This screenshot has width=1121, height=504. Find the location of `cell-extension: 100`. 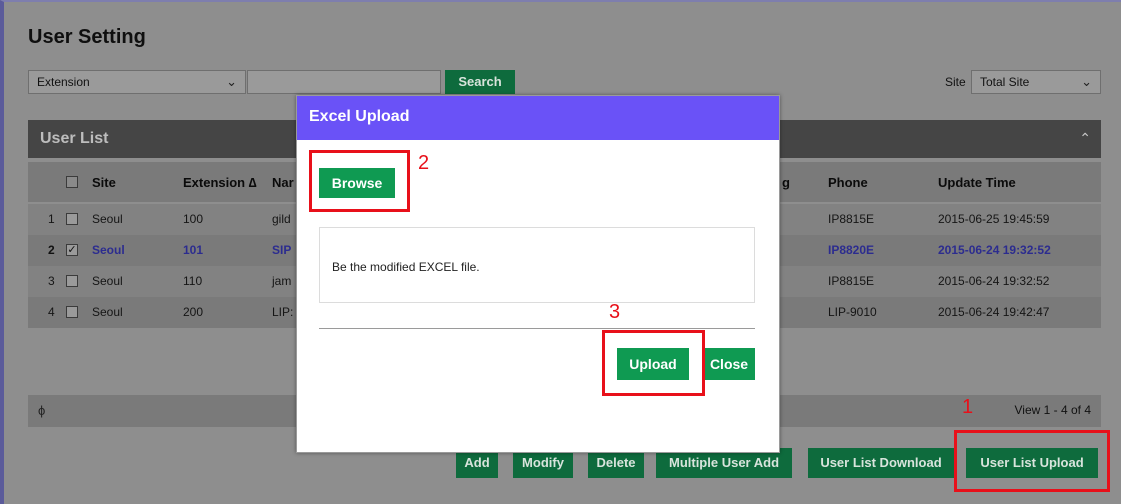

cell-extension: 100 is located at coordinates (193, 219).